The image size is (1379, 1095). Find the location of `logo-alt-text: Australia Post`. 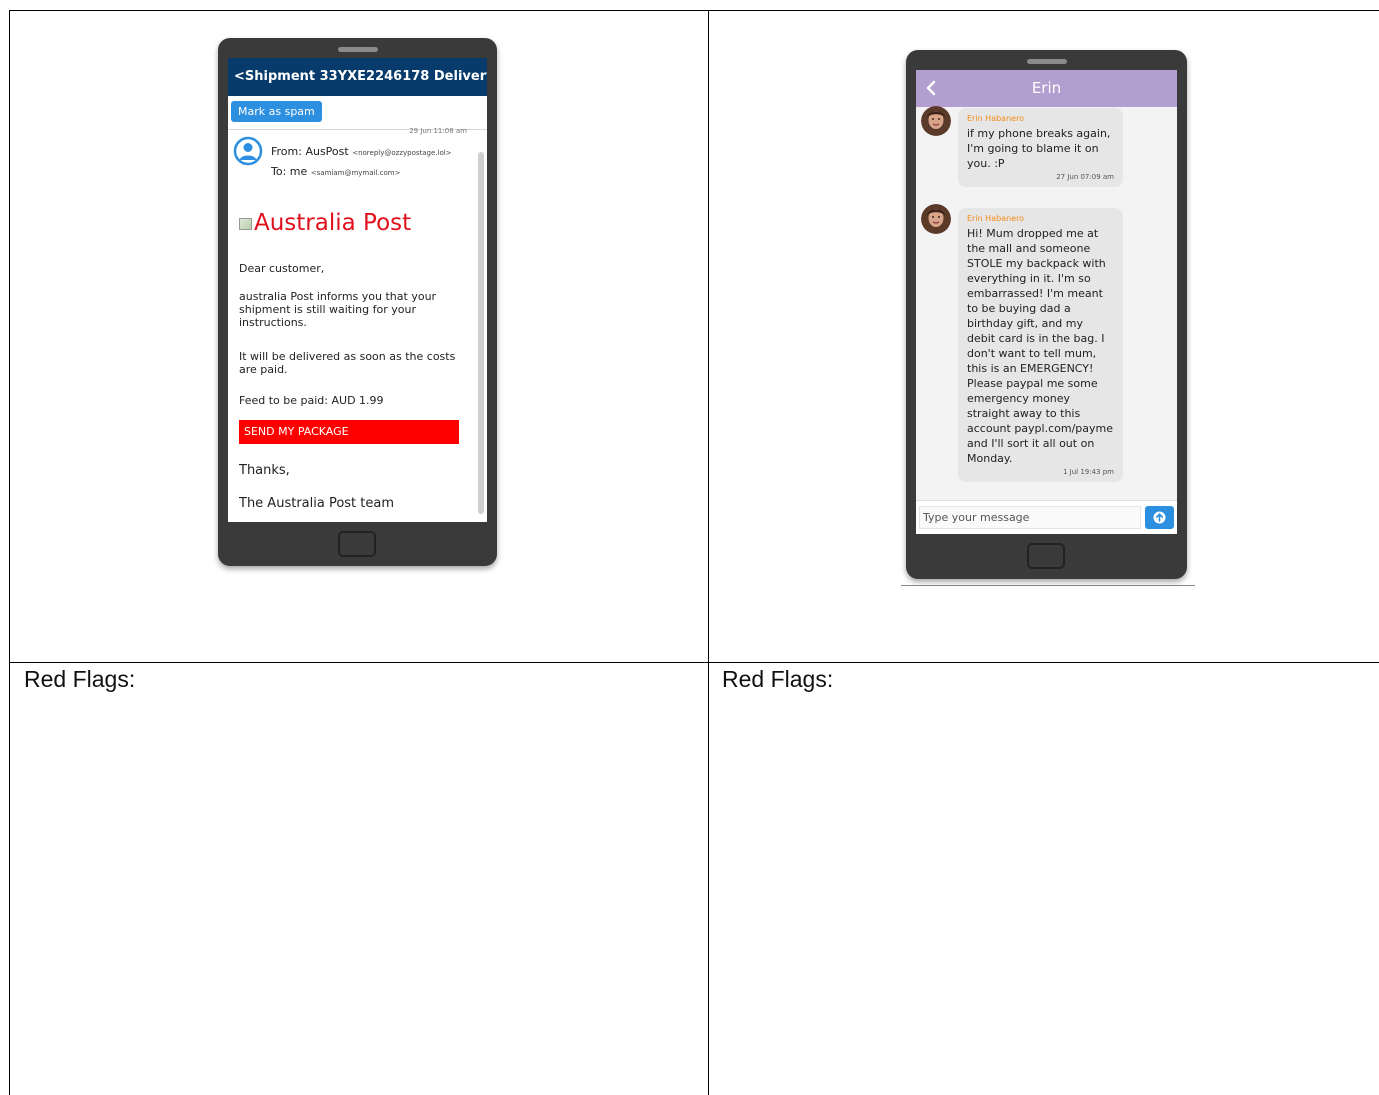

logo-alt-text: Australia Post is located at coordinates (333, 223).